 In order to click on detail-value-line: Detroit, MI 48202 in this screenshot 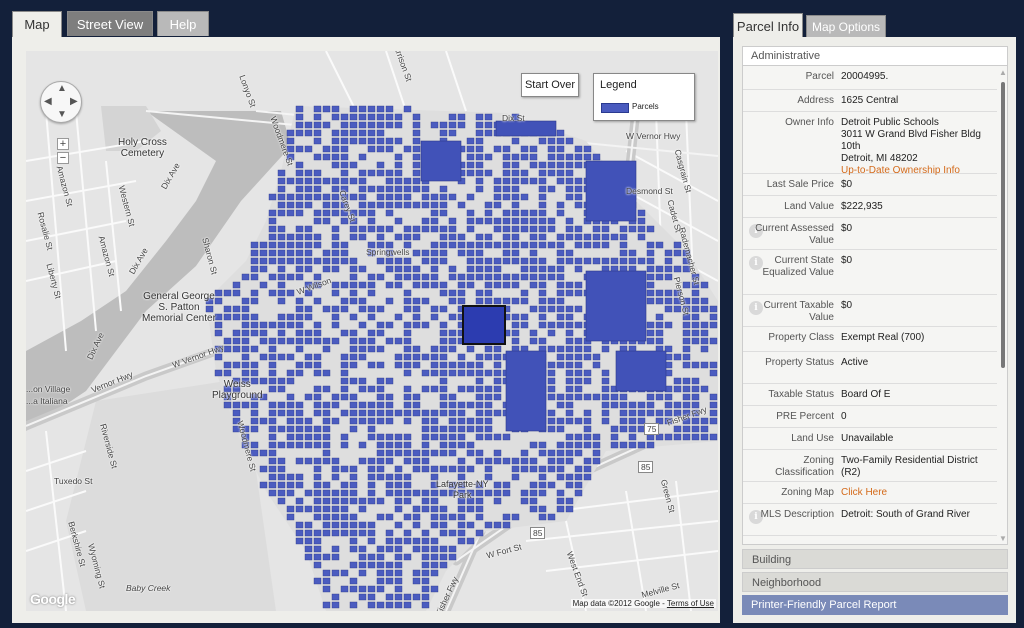, I will do `click(879, 158)`.